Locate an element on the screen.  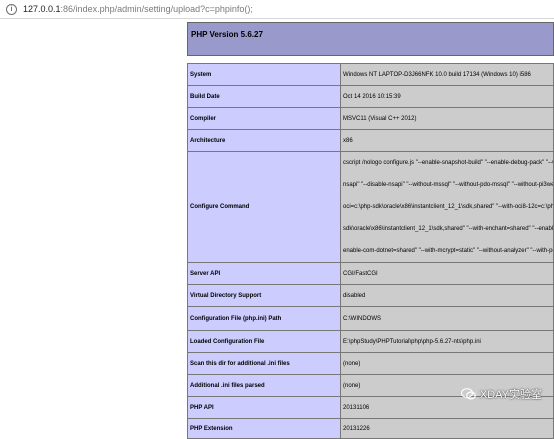
info-label: PHP API is located at coordinates (264, 407).